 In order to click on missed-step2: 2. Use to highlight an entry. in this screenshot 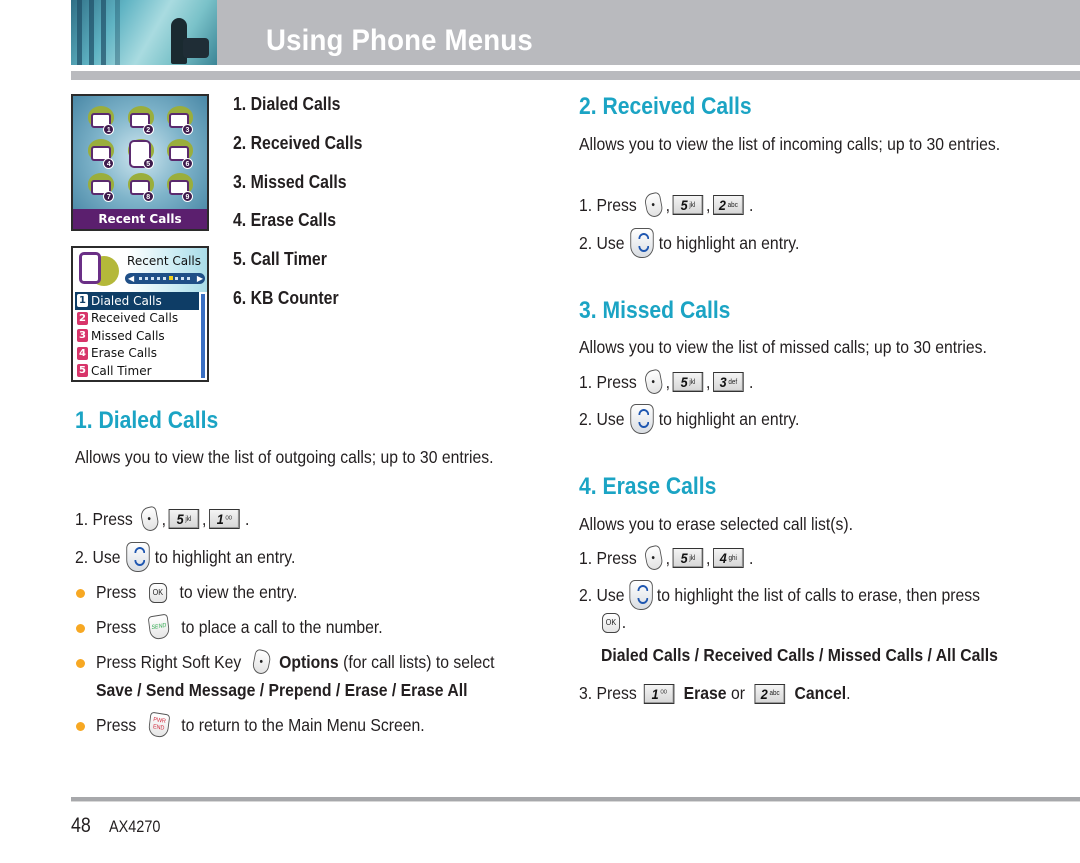, I will do `click(689, 419)`.